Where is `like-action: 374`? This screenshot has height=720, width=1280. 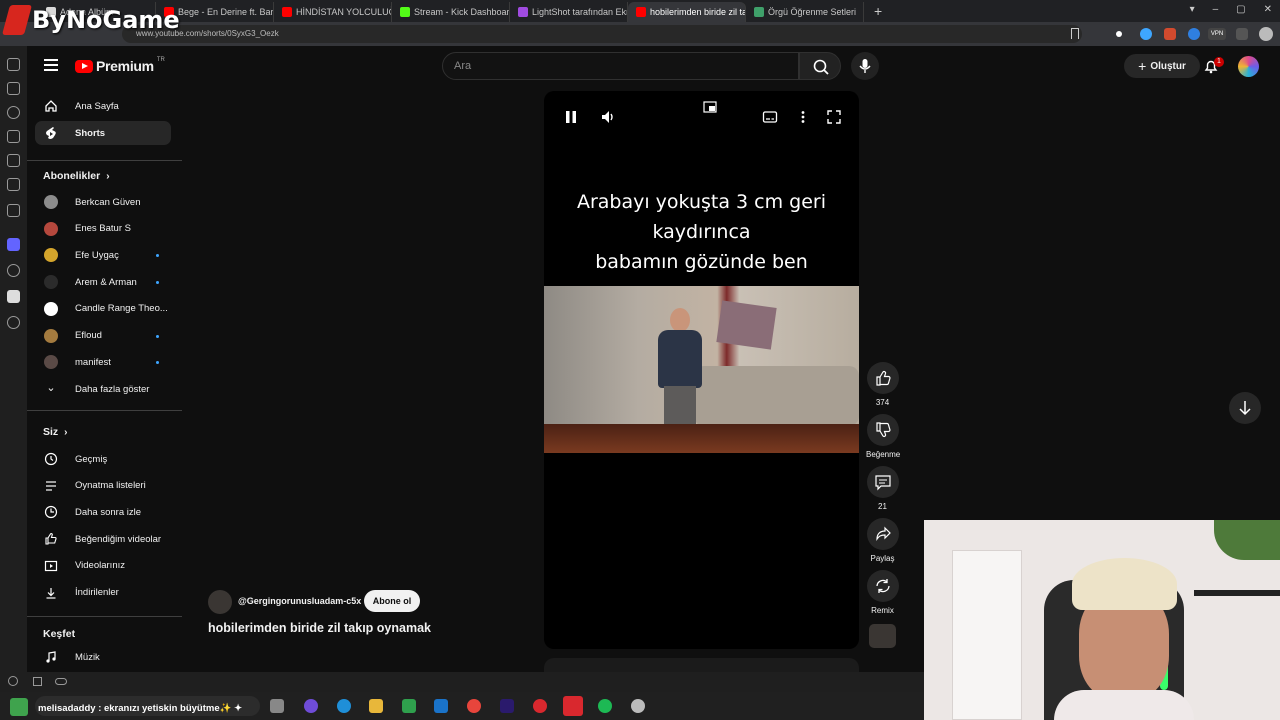
like-action: 374 is located at coordinates (882, 384).